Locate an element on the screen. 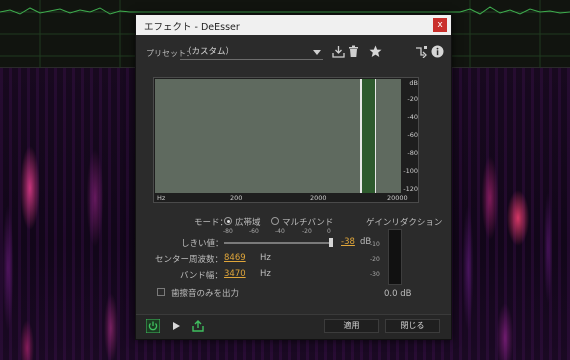  gain-reduction-value: 0.0 dB is located at coordinates (398, 294).